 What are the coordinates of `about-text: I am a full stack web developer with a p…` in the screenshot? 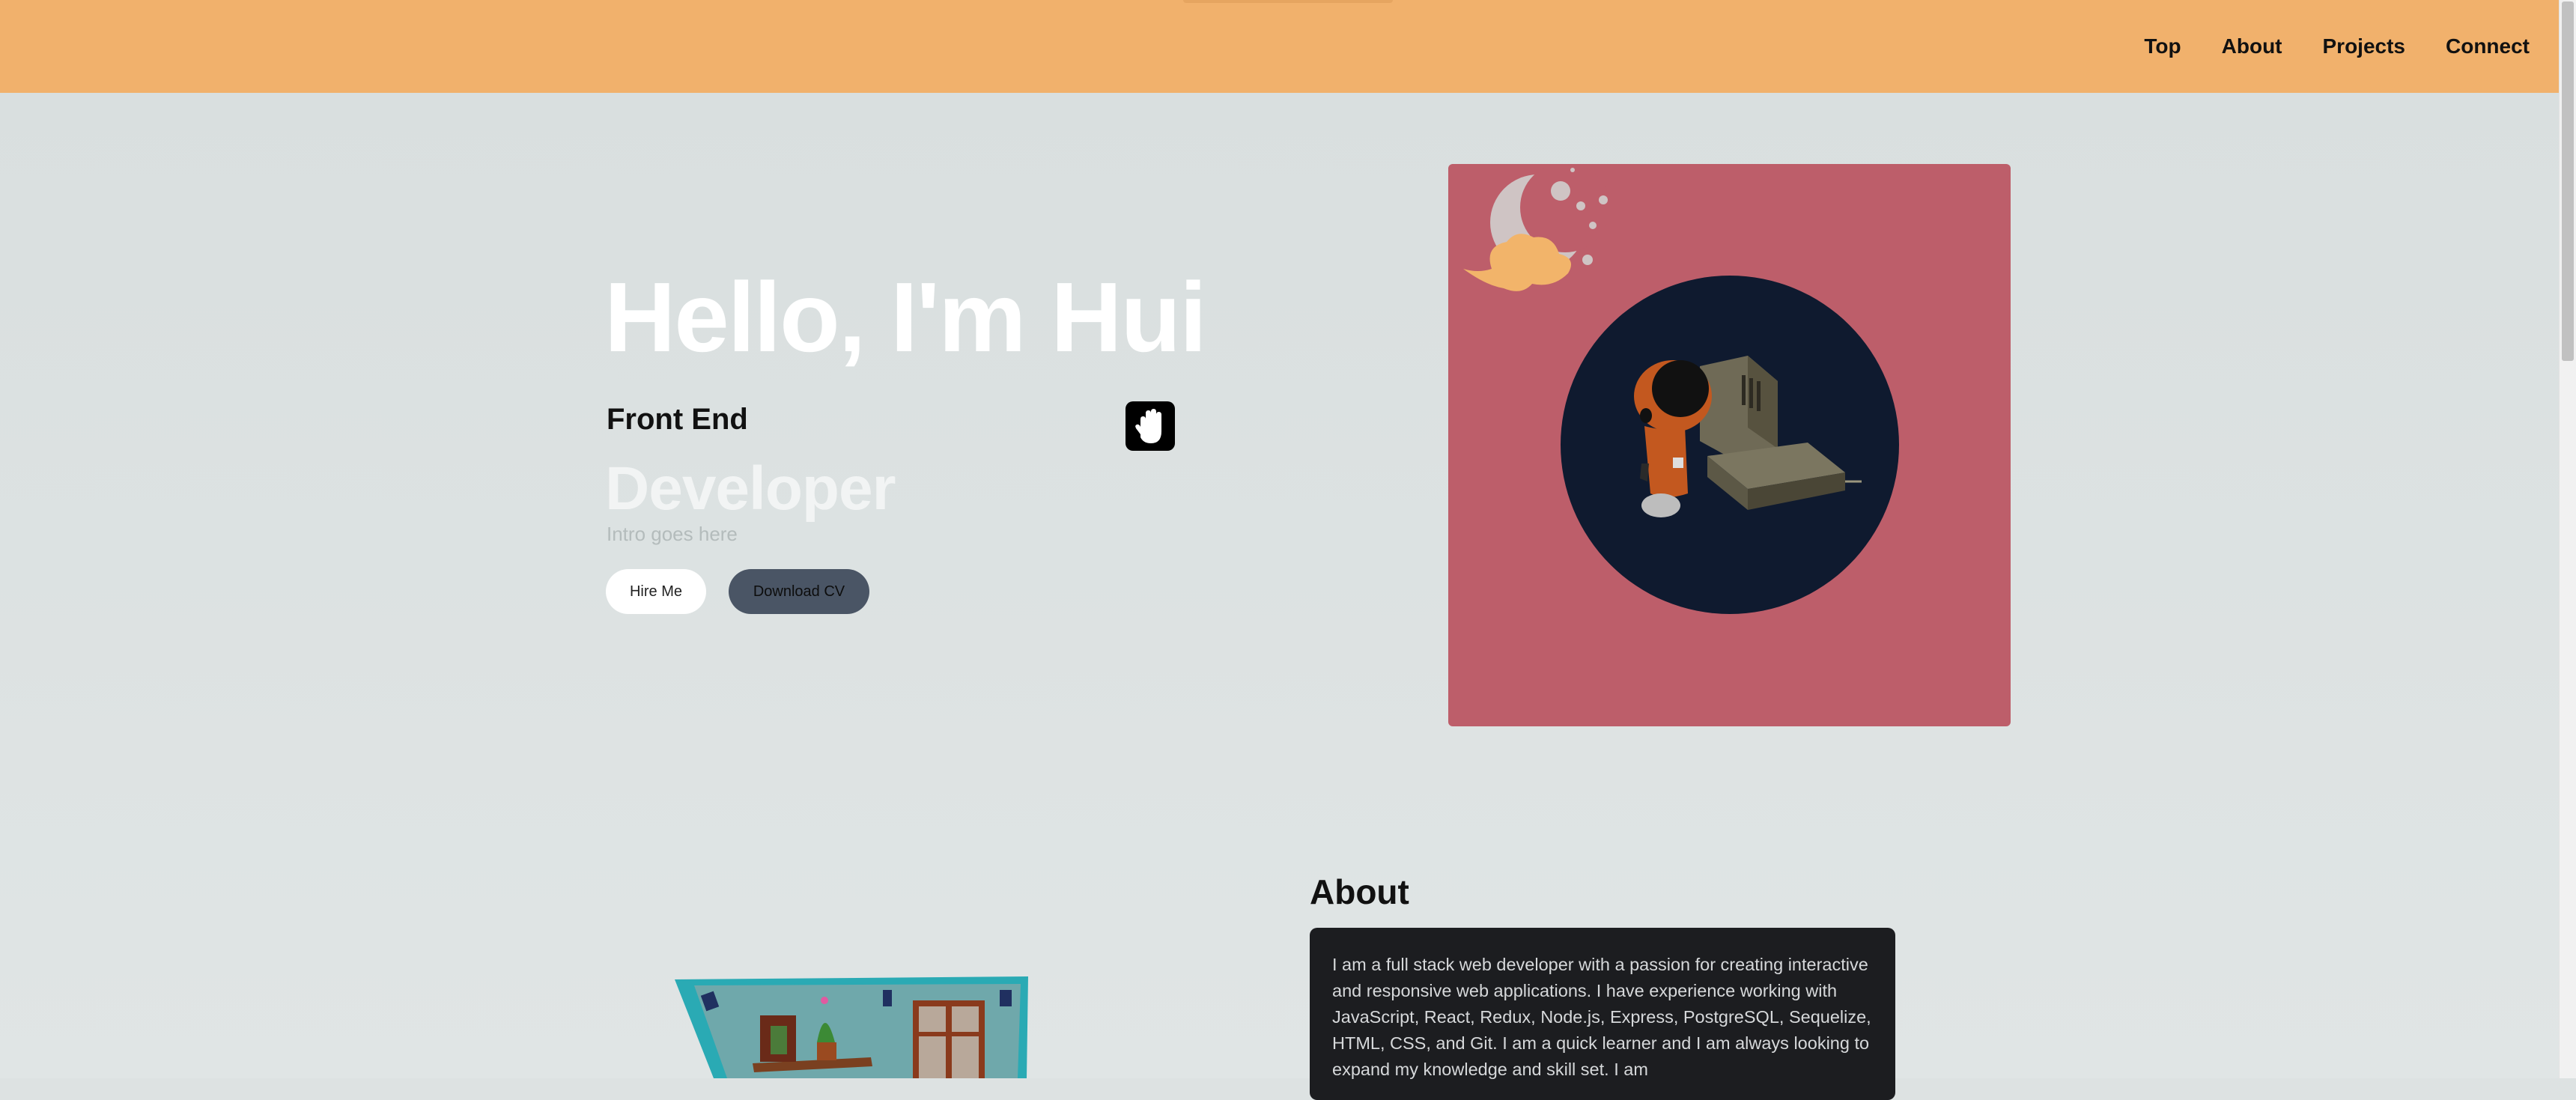 It's located at (1601, 1017).